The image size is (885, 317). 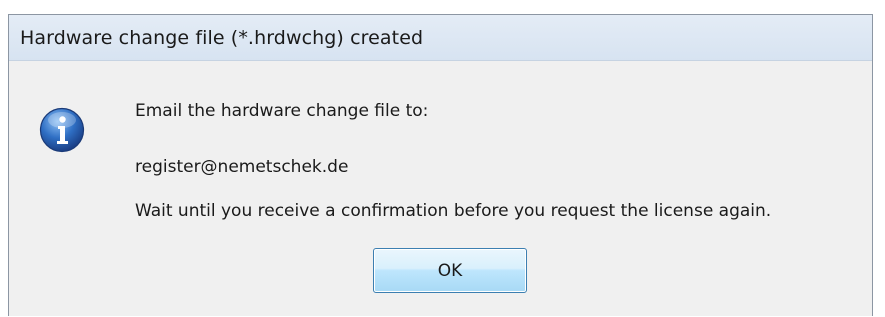 I want to click on info-icon, so click(x=62, y=130).